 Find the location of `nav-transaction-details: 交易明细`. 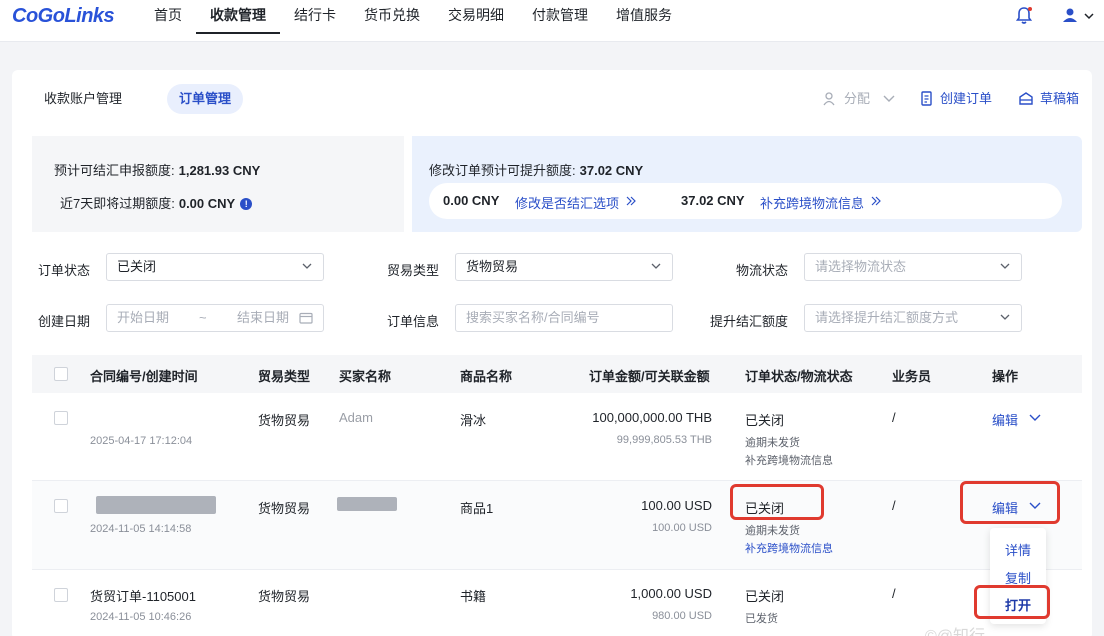

nav-transaction-details: 交易明细 is located at coordinates (476, 17).